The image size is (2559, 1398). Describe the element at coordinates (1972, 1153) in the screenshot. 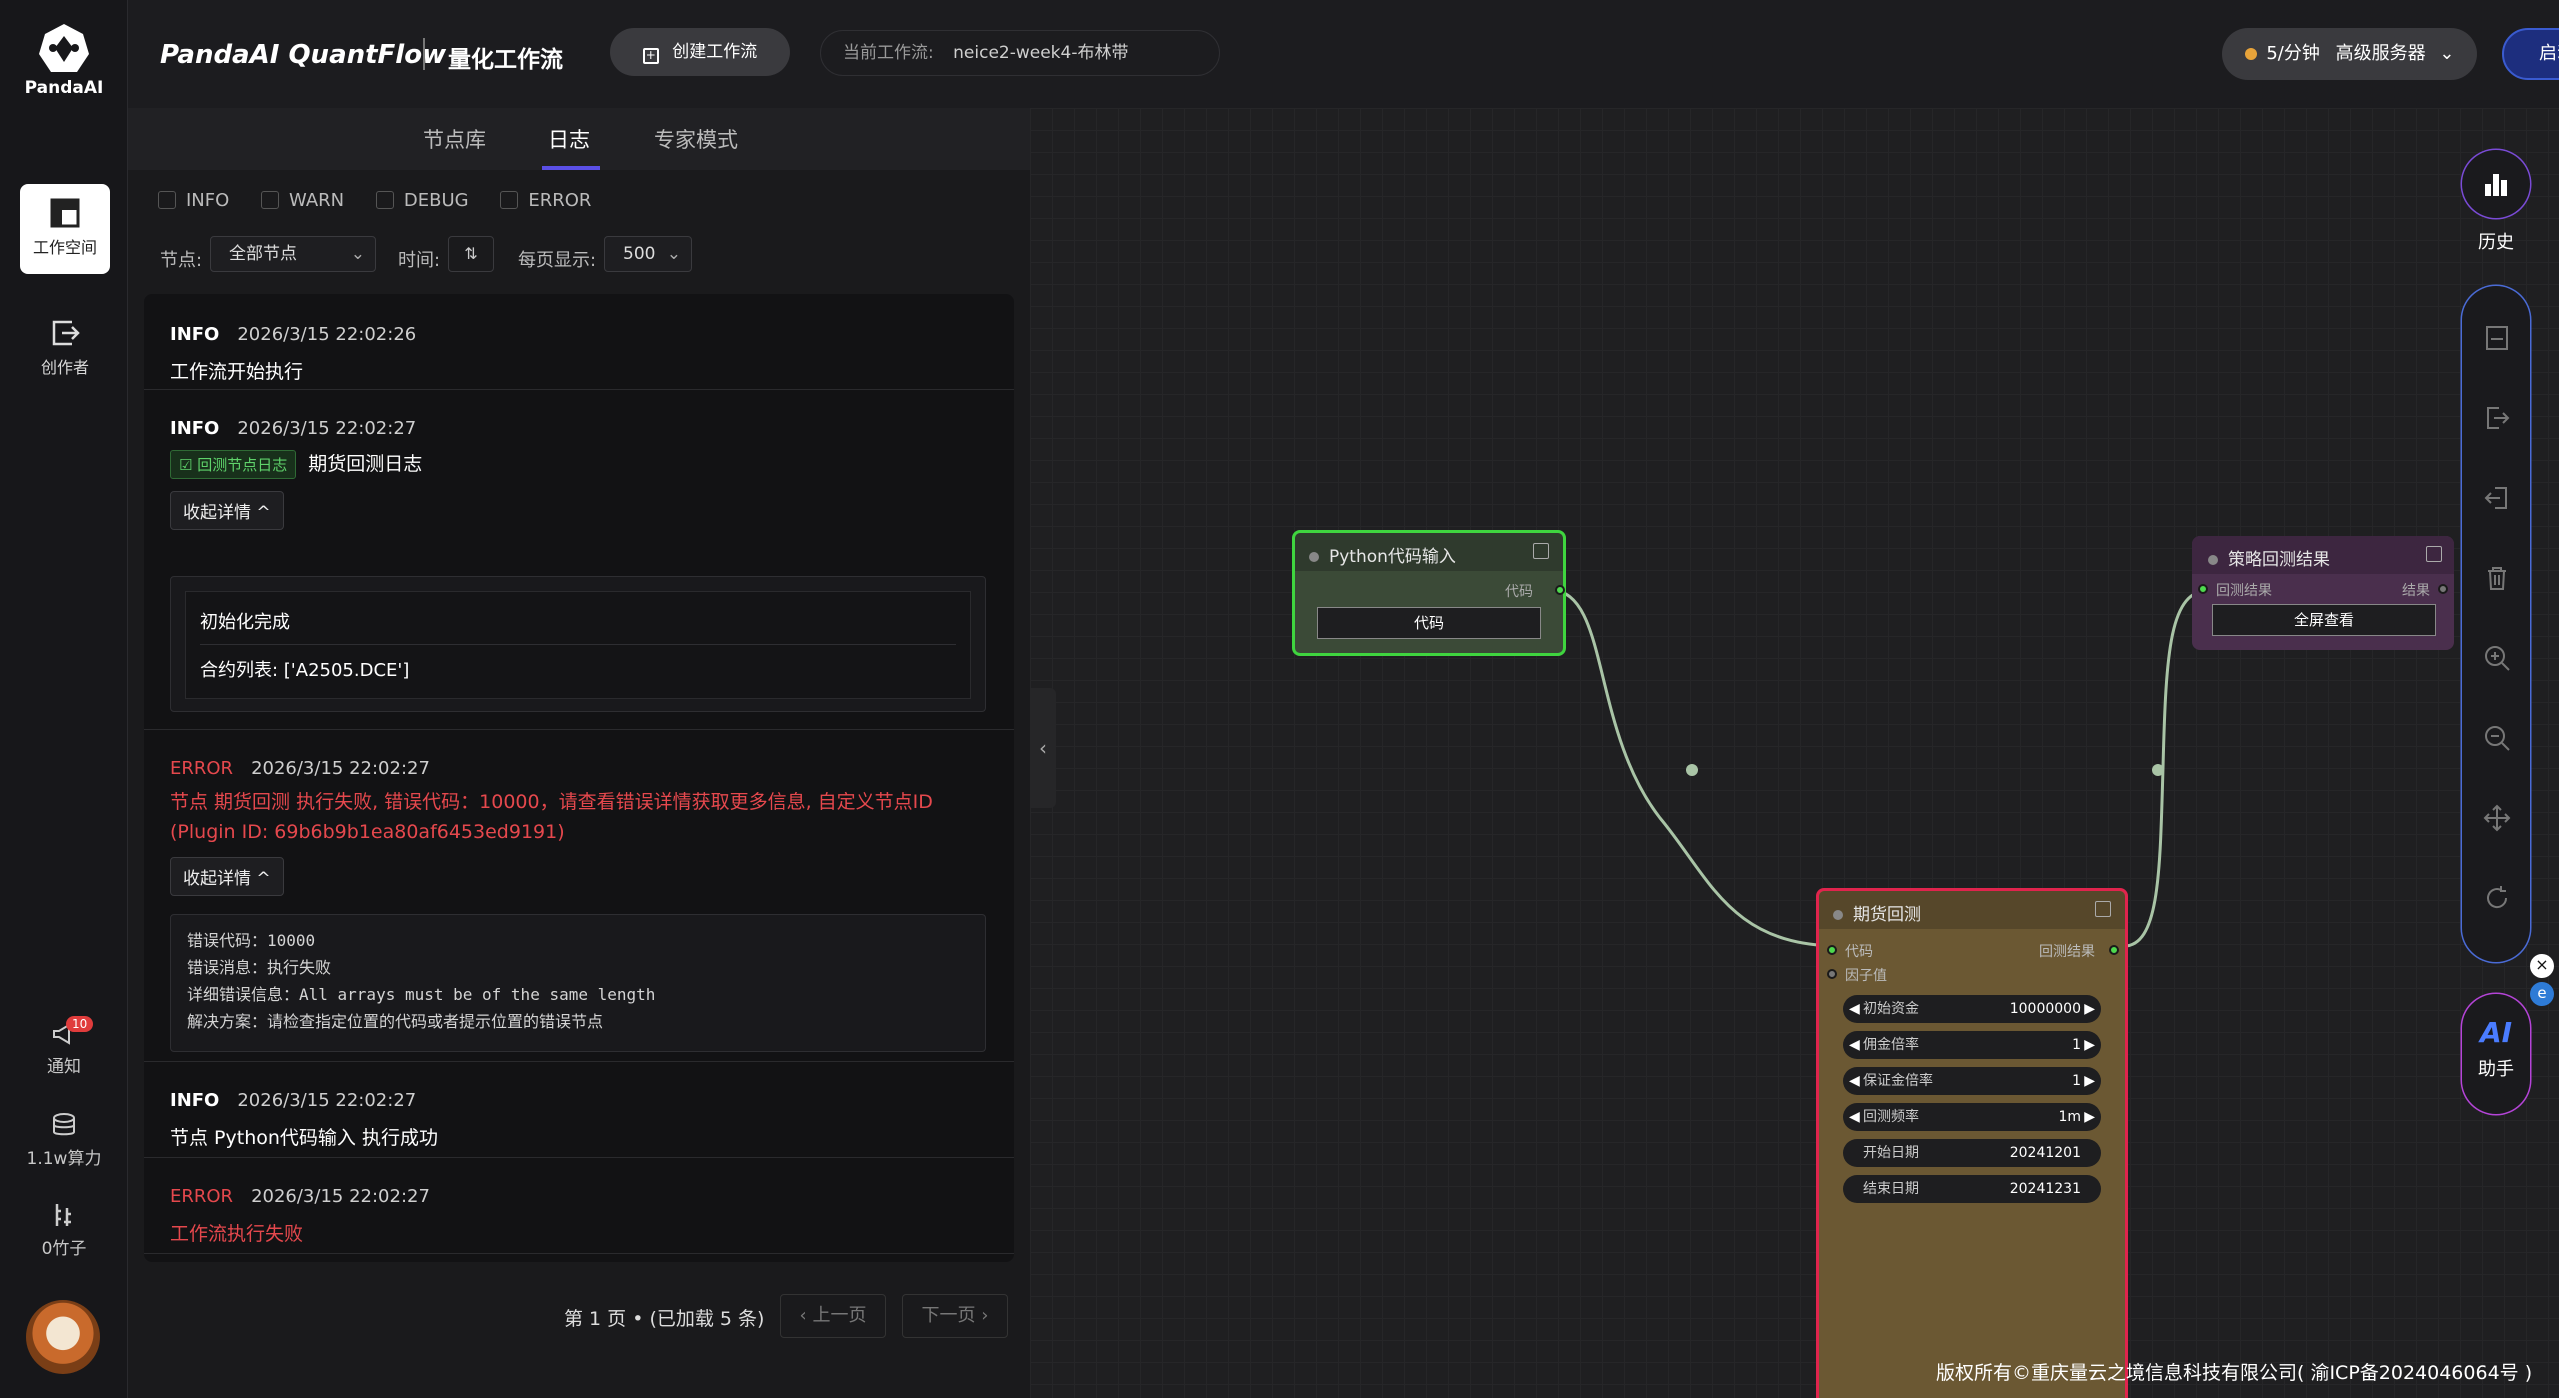

I see `param-start-date: 开始日期 20241201` at that location.